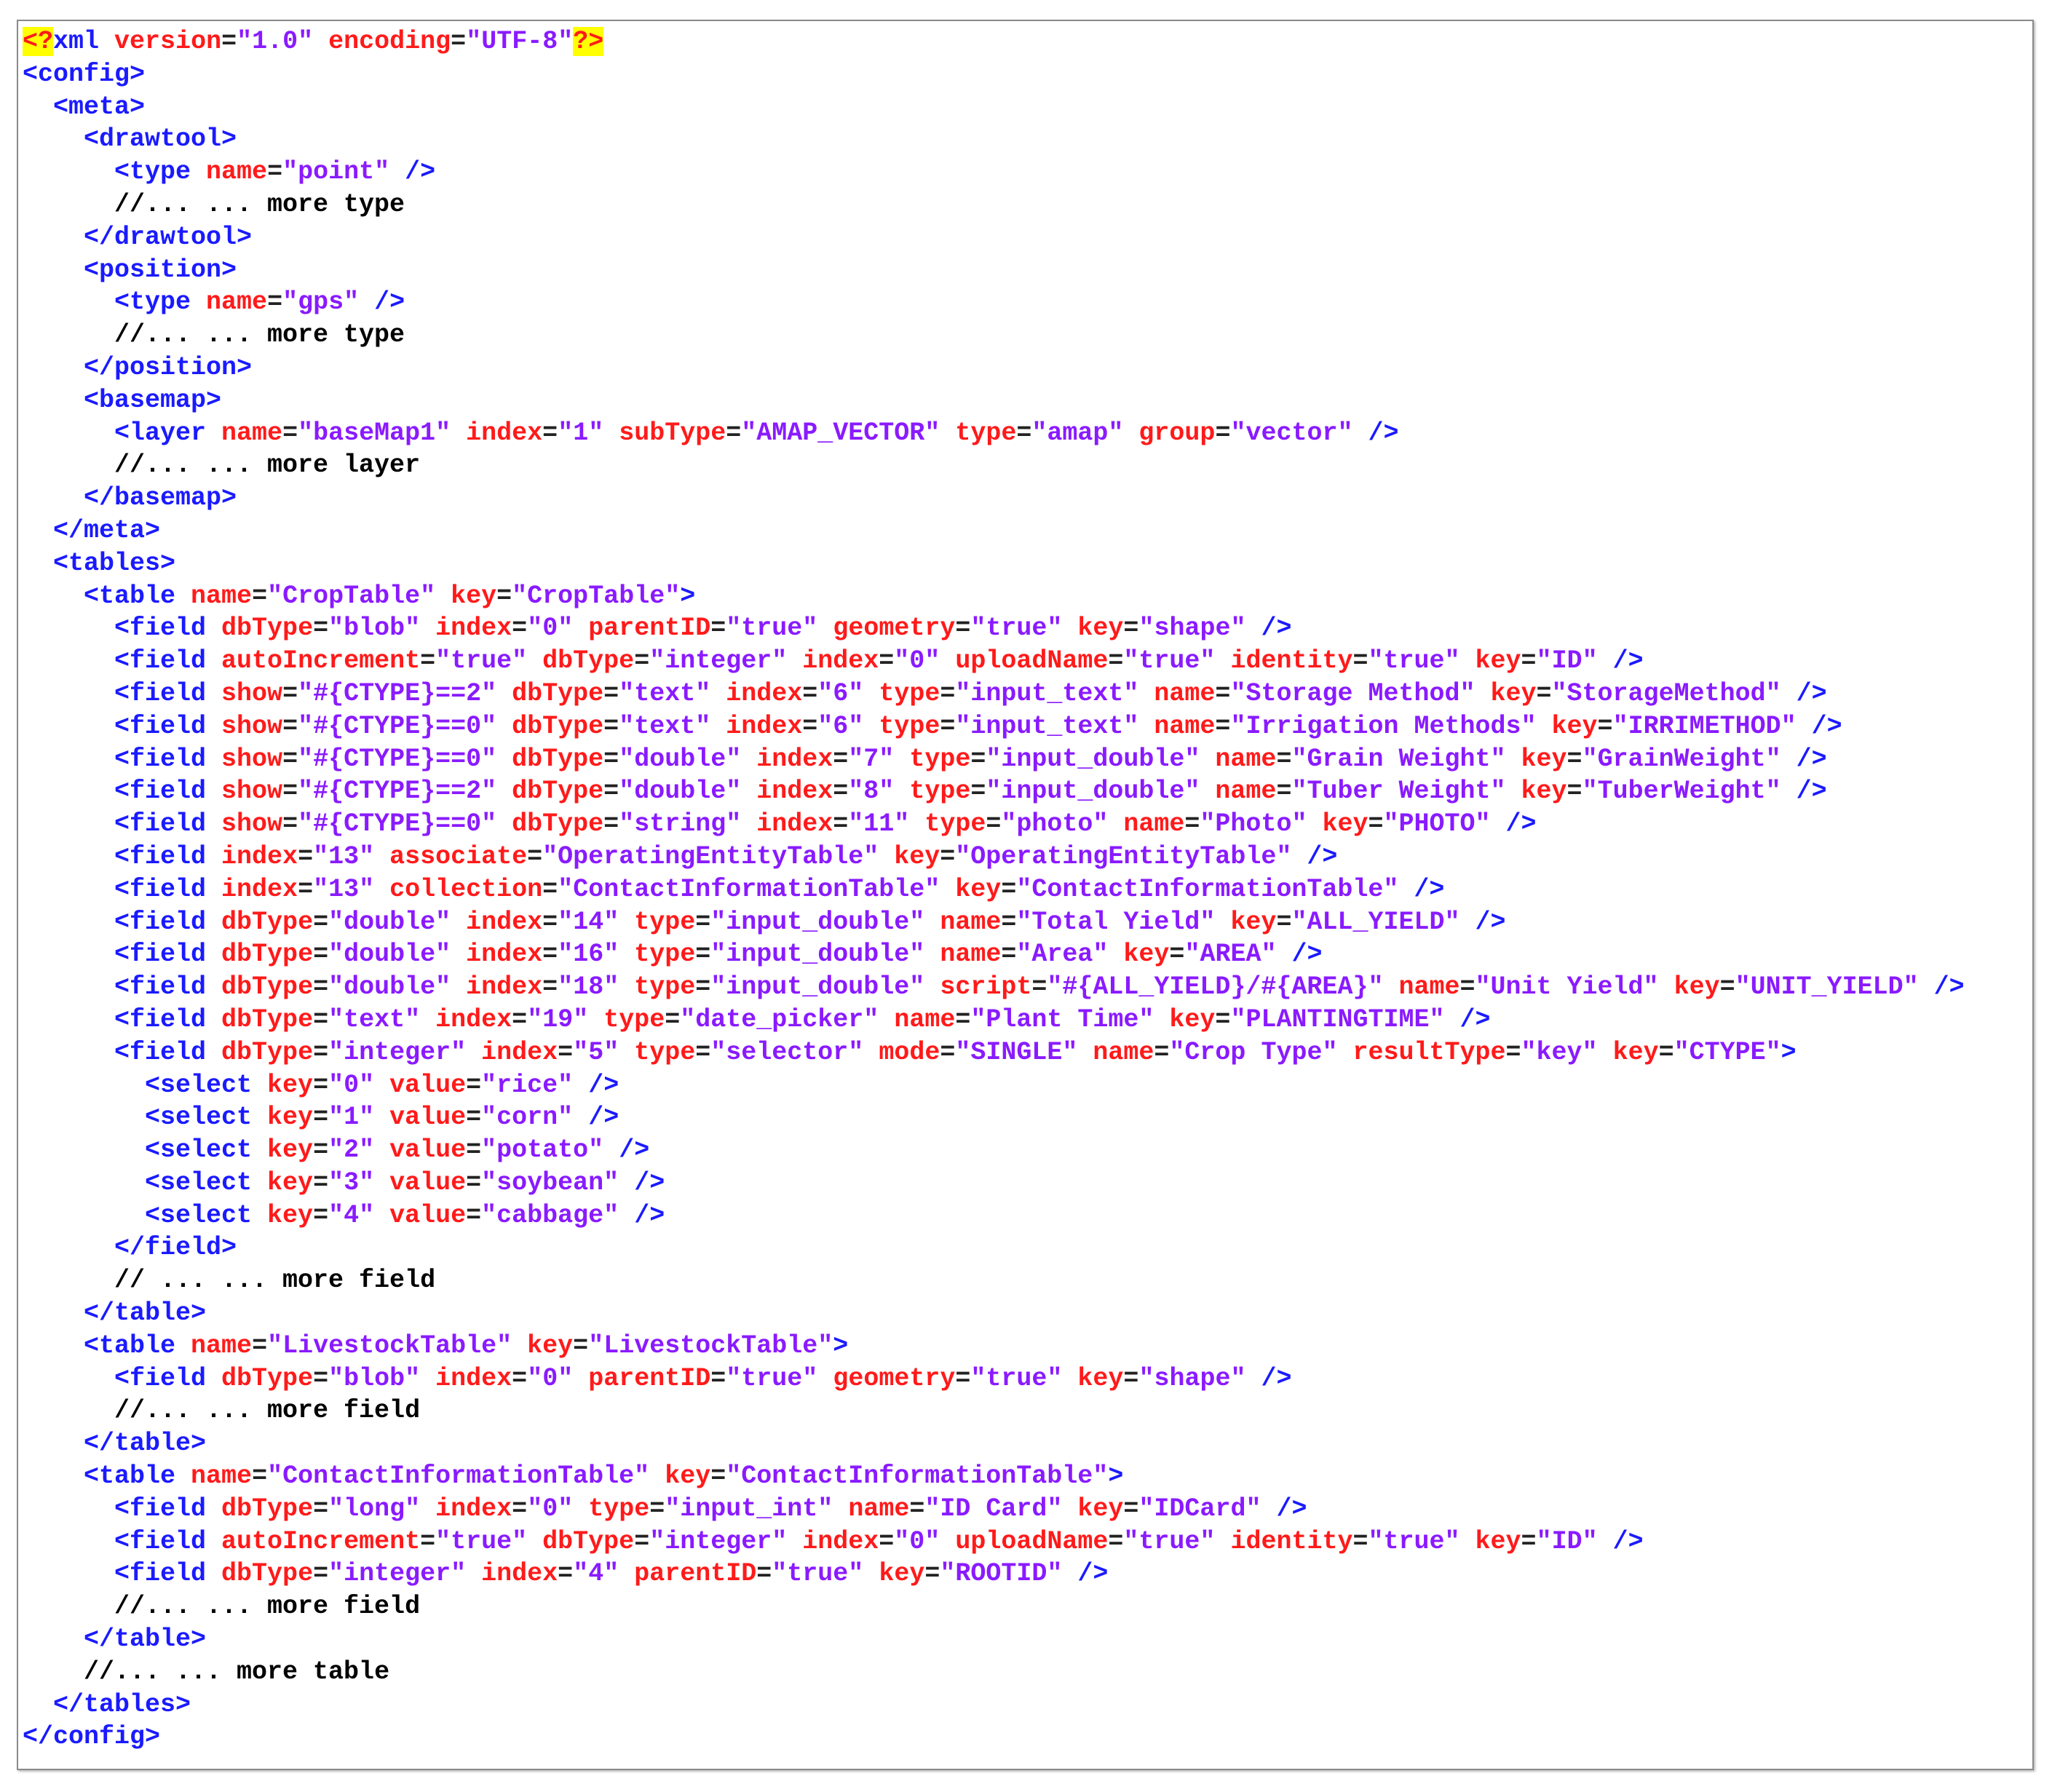 The width and height of the screenshot is (2052, 1792). What do you see at coordinates (994, 465) in the screenshot?
I see `code-line: //... ... more layer` at bounding box center [994, 465].